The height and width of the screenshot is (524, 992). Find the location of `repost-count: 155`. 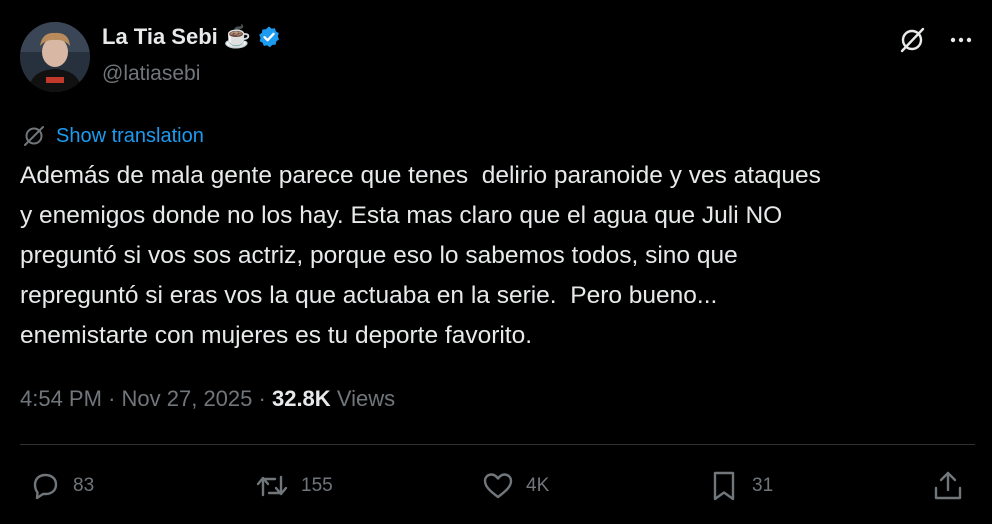

repost-count: 155 is located at coordinates (317, 485).